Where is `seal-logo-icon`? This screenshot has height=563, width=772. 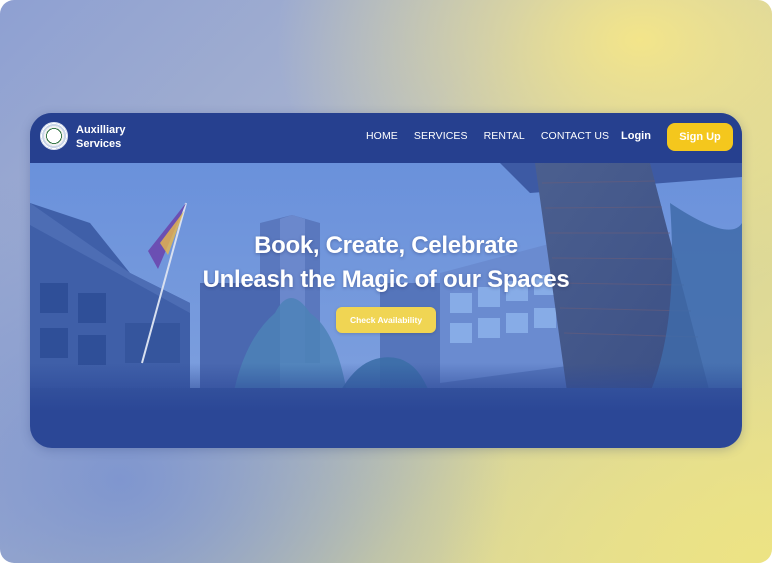 seal-logo-icon is located at coordinates (54, 136).